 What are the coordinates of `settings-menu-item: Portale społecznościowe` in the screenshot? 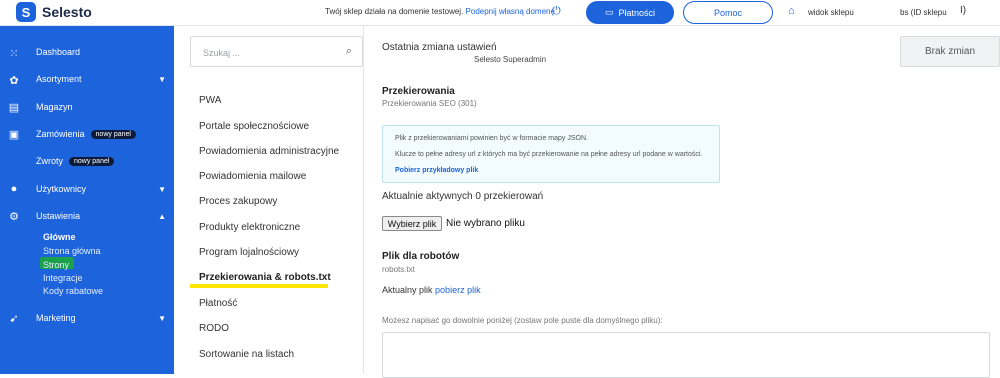 It's located at (254, 126).